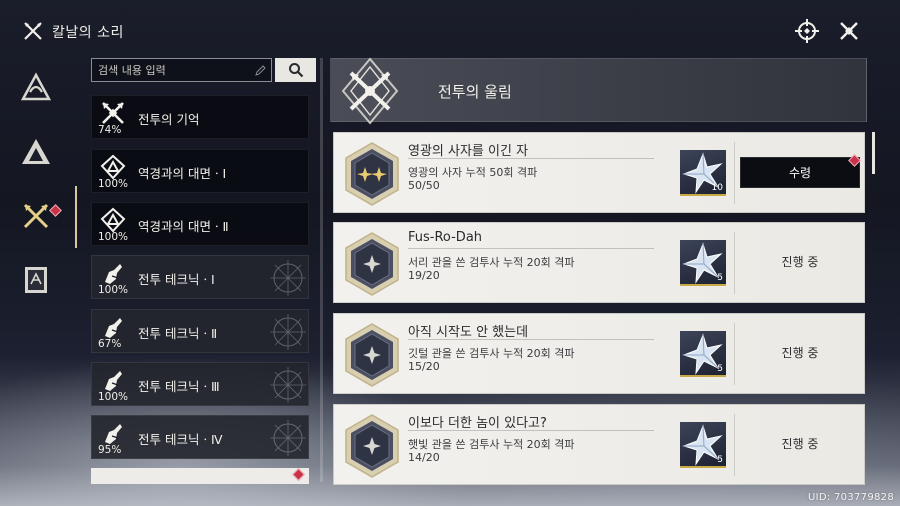 The height and width of the screenshot is (506, 900). What do you see at coordinates (200, 476) in the screenshot?
I see `list-item-partial` at bounding box center [200, 476].